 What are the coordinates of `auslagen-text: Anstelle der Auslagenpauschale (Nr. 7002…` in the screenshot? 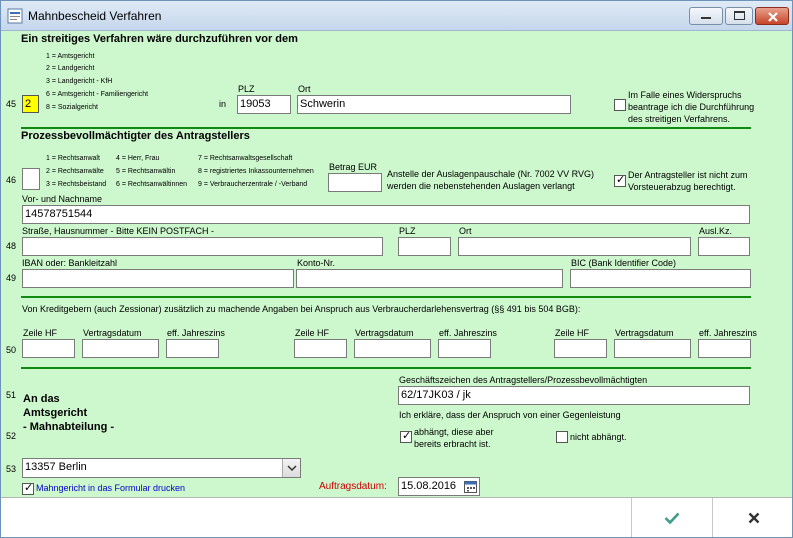 It's located at (490, 174).